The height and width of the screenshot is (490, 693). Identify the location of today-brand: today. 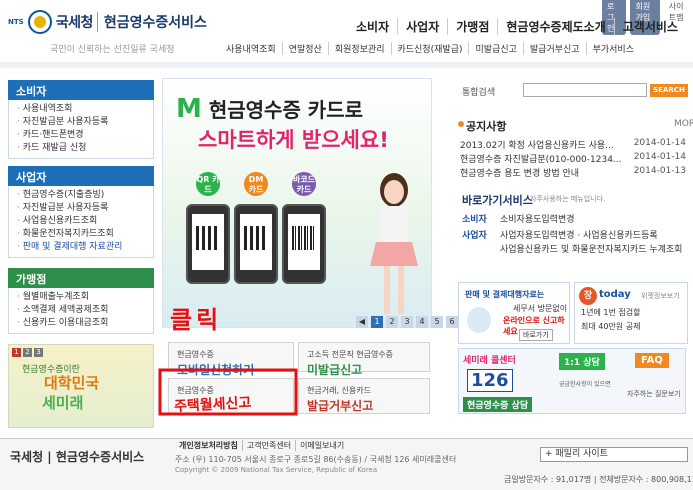
(615, 294).